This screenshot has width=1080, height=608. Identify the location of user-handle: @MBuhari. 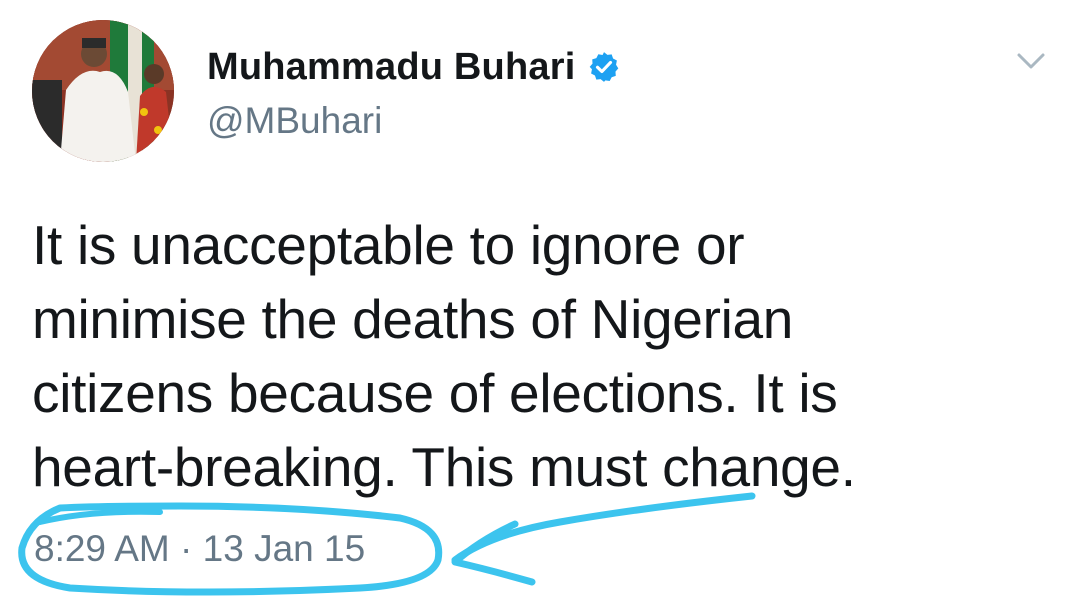
(294, 121).